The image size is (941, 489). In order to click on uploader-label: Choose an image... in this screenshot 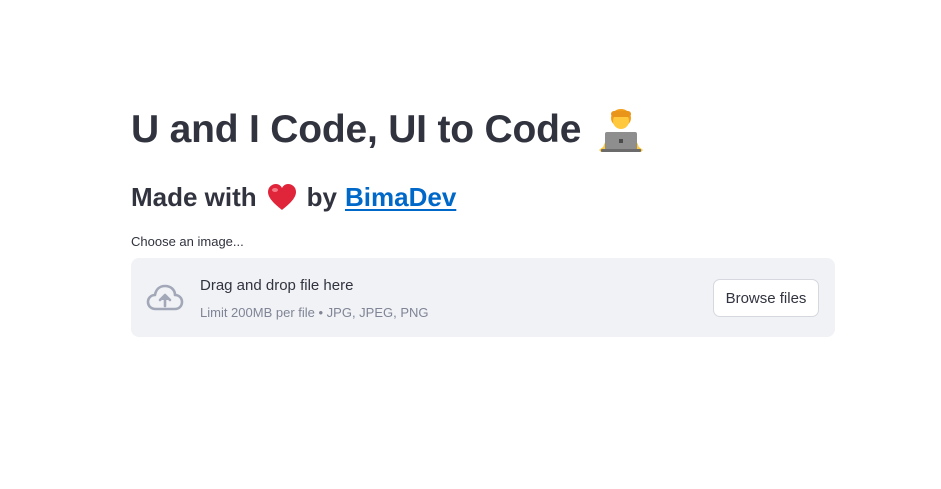, I will do `click(187, 241)`.